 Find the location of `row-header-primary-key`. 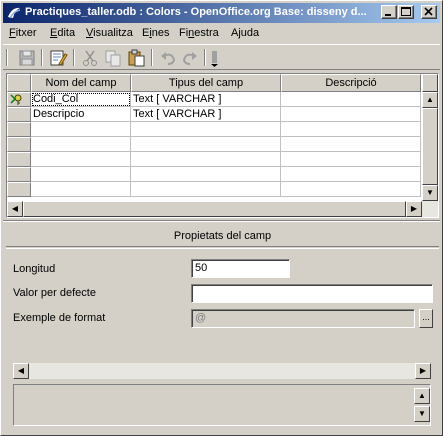

row-header-primary-key is located at coordinates (19, 99).